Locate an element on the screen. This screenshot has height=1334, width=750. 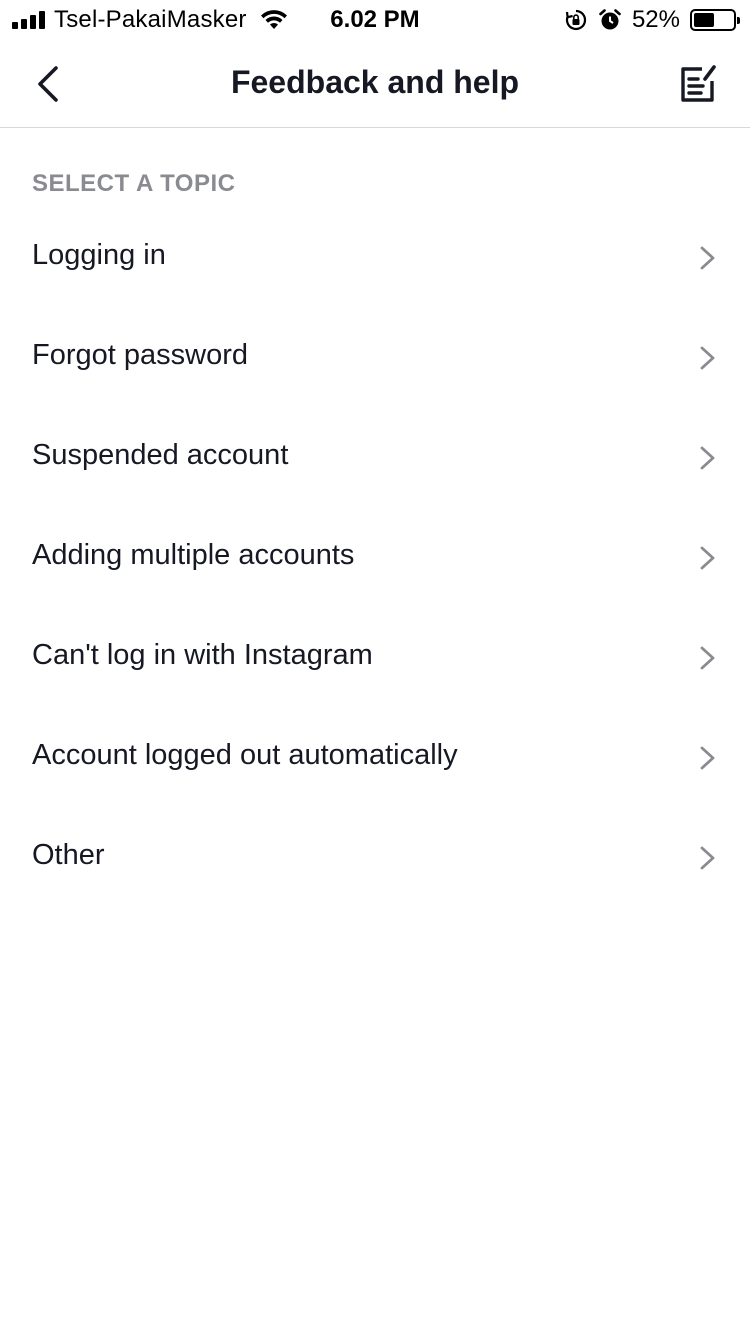
topic-item-logged-out-automatically: Account logged out automatically is located at coordinates (375, 757).